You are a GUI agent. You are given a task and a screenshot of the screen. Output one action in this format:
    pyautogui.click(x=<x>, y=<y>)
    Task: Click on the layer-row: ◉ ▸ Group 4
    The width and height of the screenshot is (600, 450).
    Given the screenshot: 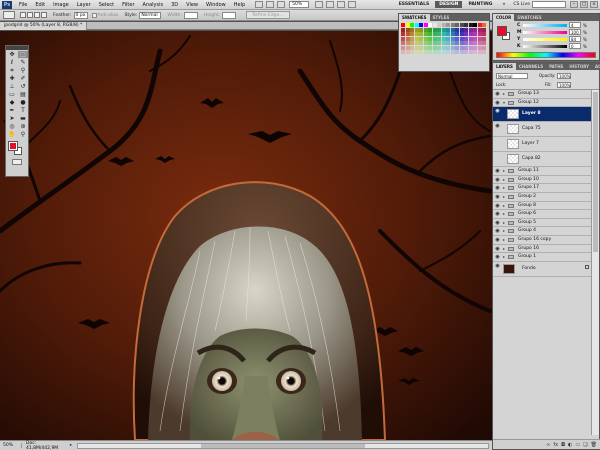 What is the action you would take?
    pyautogui.click(x=543, y=231)
    